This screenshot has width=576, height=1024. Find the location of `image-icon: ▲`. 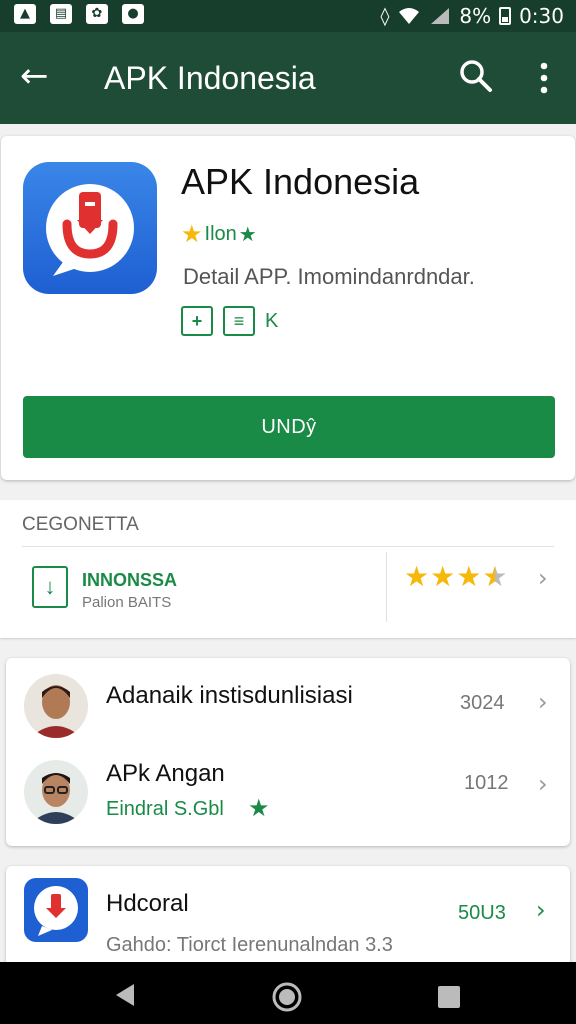

image-icon: ▲ is located at coordinates (25, 14).